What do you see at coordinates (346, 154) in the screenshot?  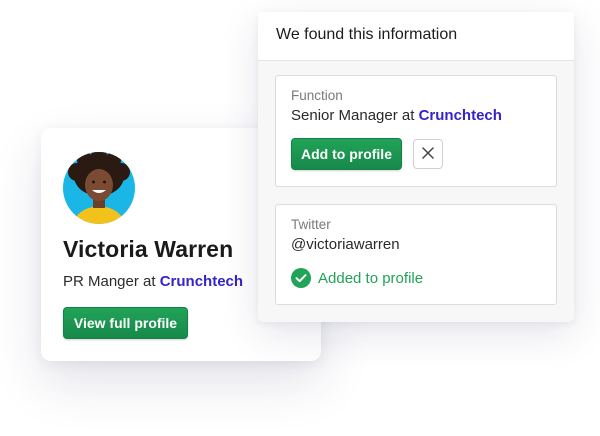 I see `add-to-profile-button: Add to profile` at bounding box center [346, 154].